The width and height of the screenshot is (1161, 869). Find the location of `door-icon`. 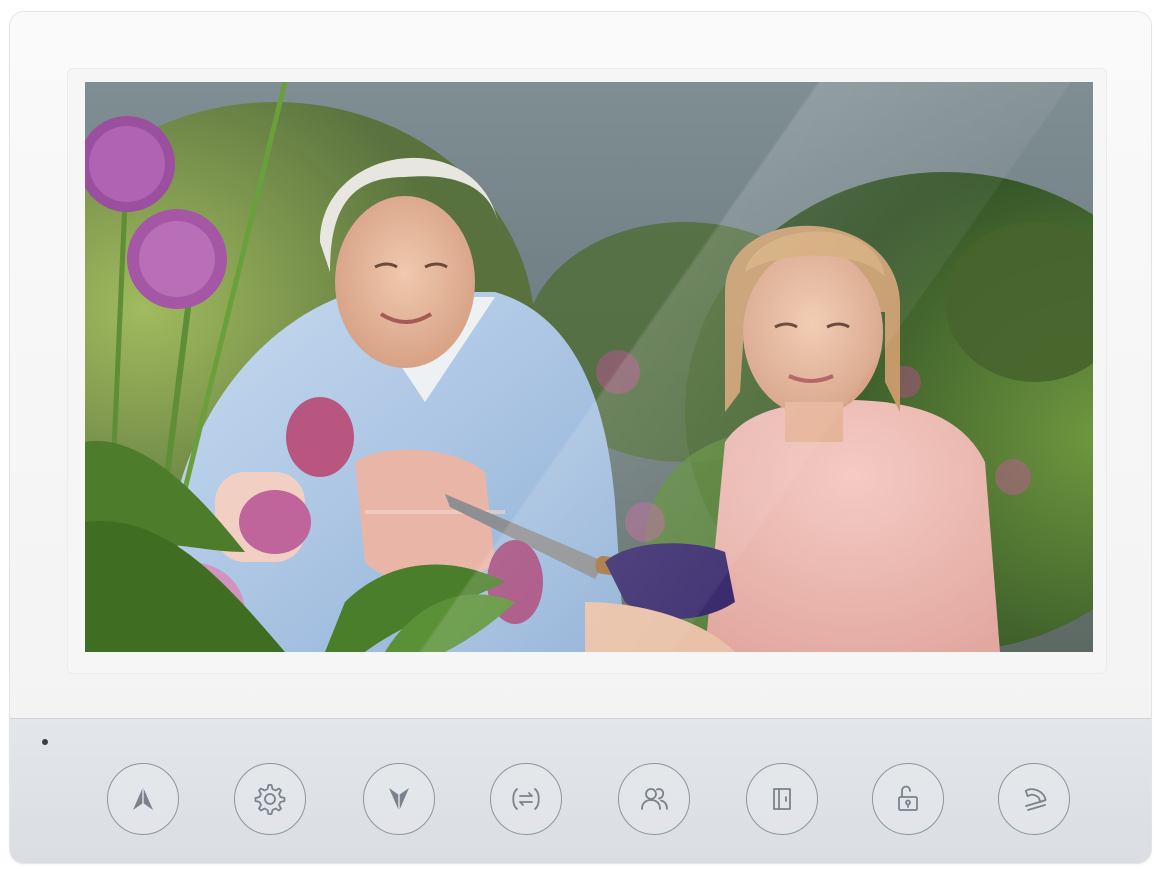

door-icon is located at coordinates (782, 799).